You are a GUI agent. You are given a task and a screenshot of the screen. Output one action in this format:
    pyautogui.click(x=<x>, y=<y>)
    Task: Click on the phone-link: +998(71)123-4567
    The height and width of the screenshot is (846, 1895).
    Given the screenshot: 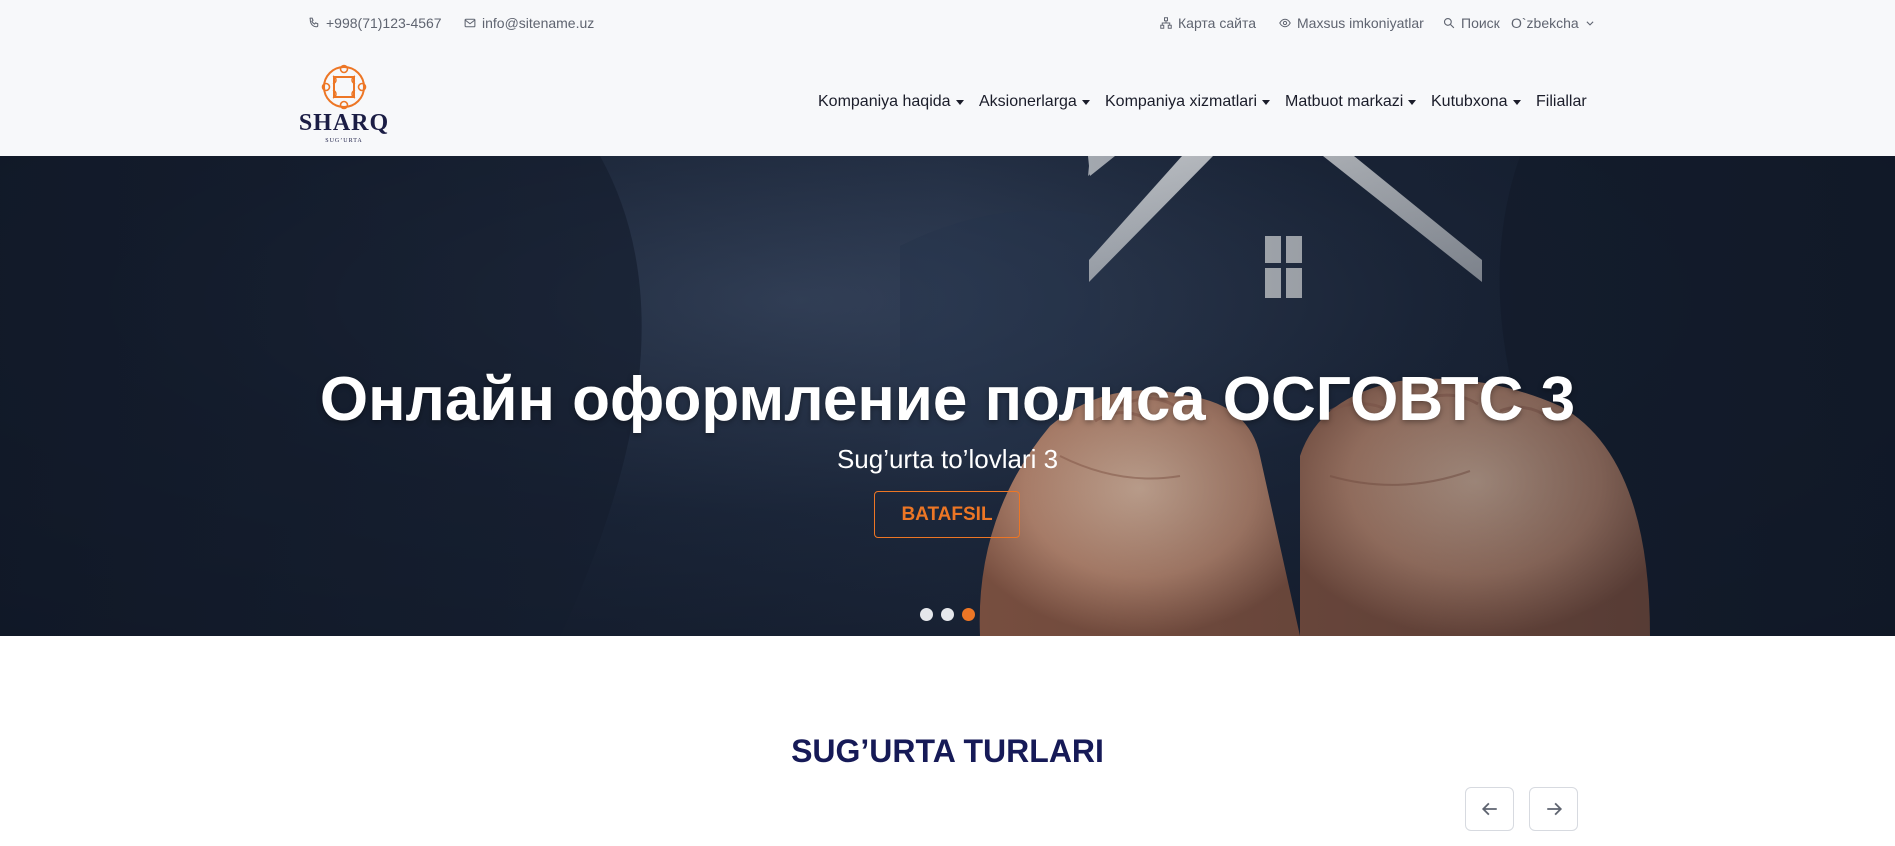 What is the action you would take?
    pyautogui.click(x=375, y=23)
    